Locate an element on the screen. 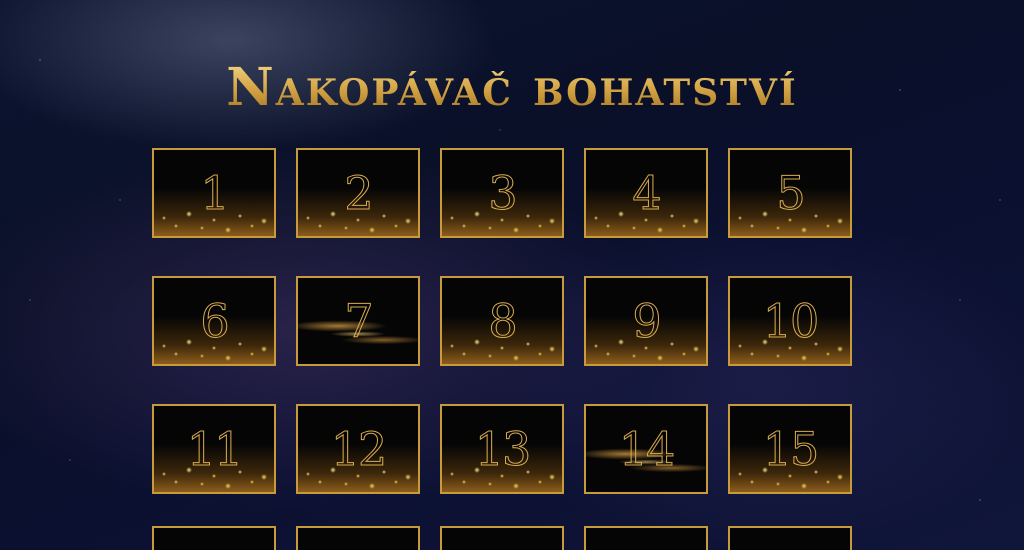  calendar-tile-11: 11 is located at coordinates (214, 449).